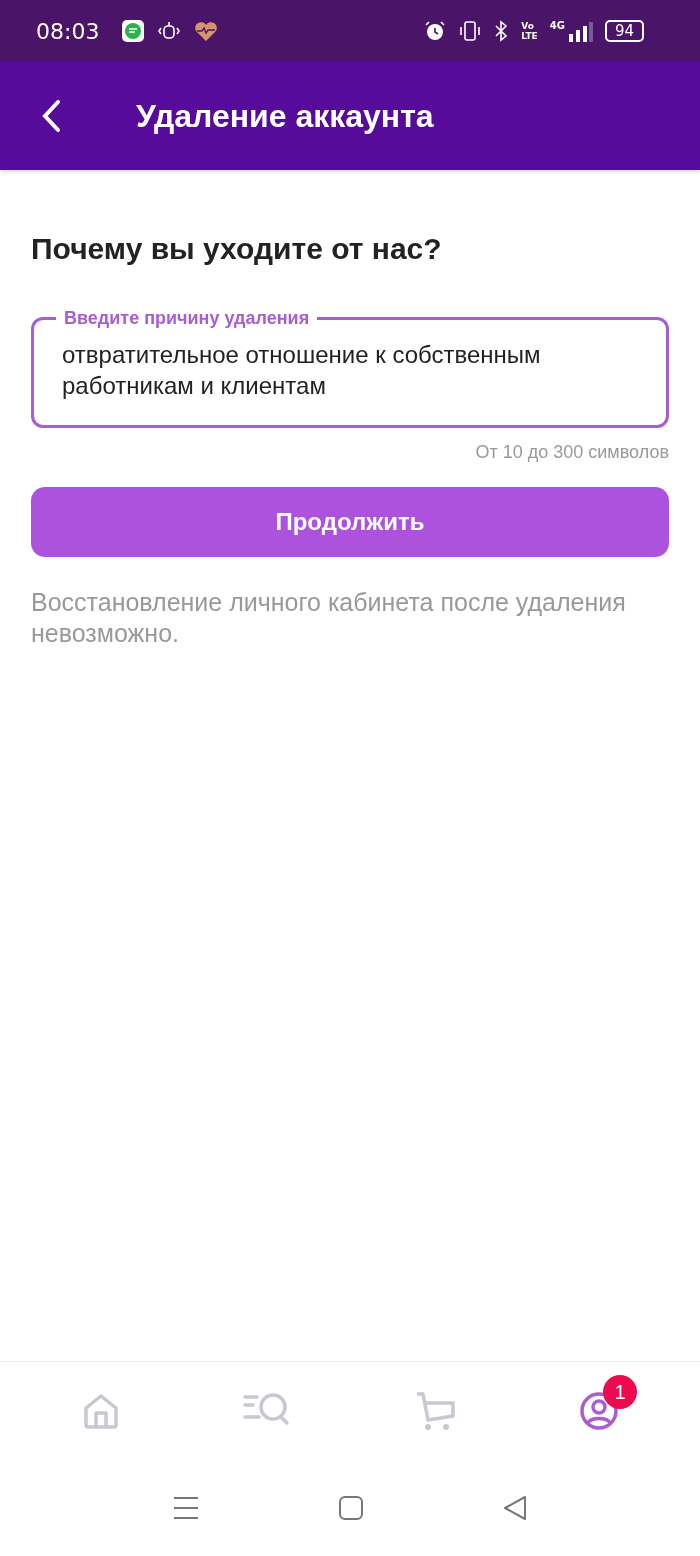  Describe the element at coordinates (206, 31) in the screenshot. I see `heart-pulse-icon` at that location.